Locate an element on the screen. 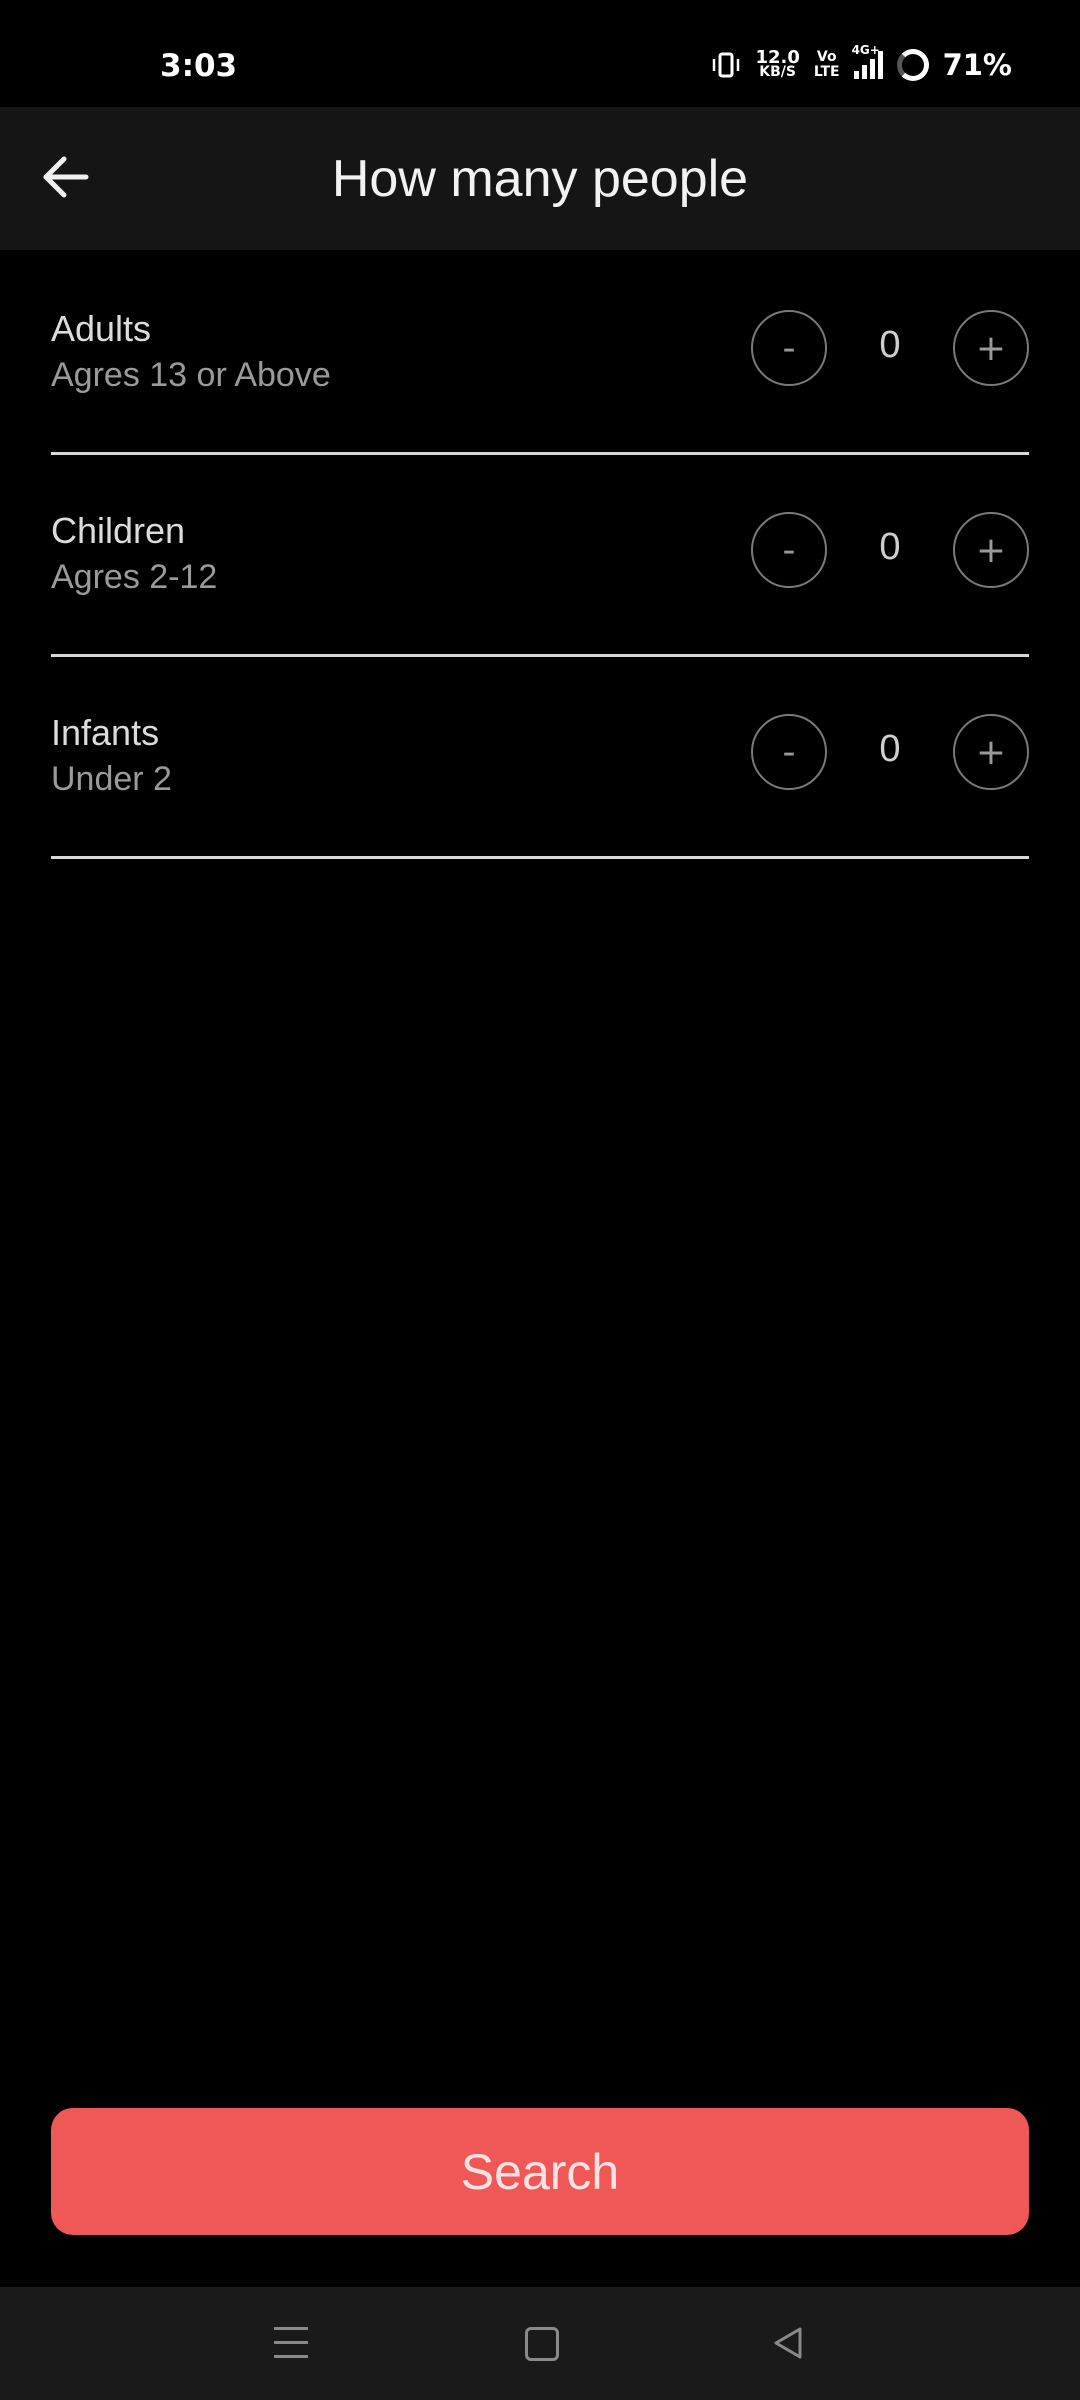 Image resolution: width=1080 pixels, height=2400 pixels. adults-decrement-button: - is located at coordinates (789, 348).